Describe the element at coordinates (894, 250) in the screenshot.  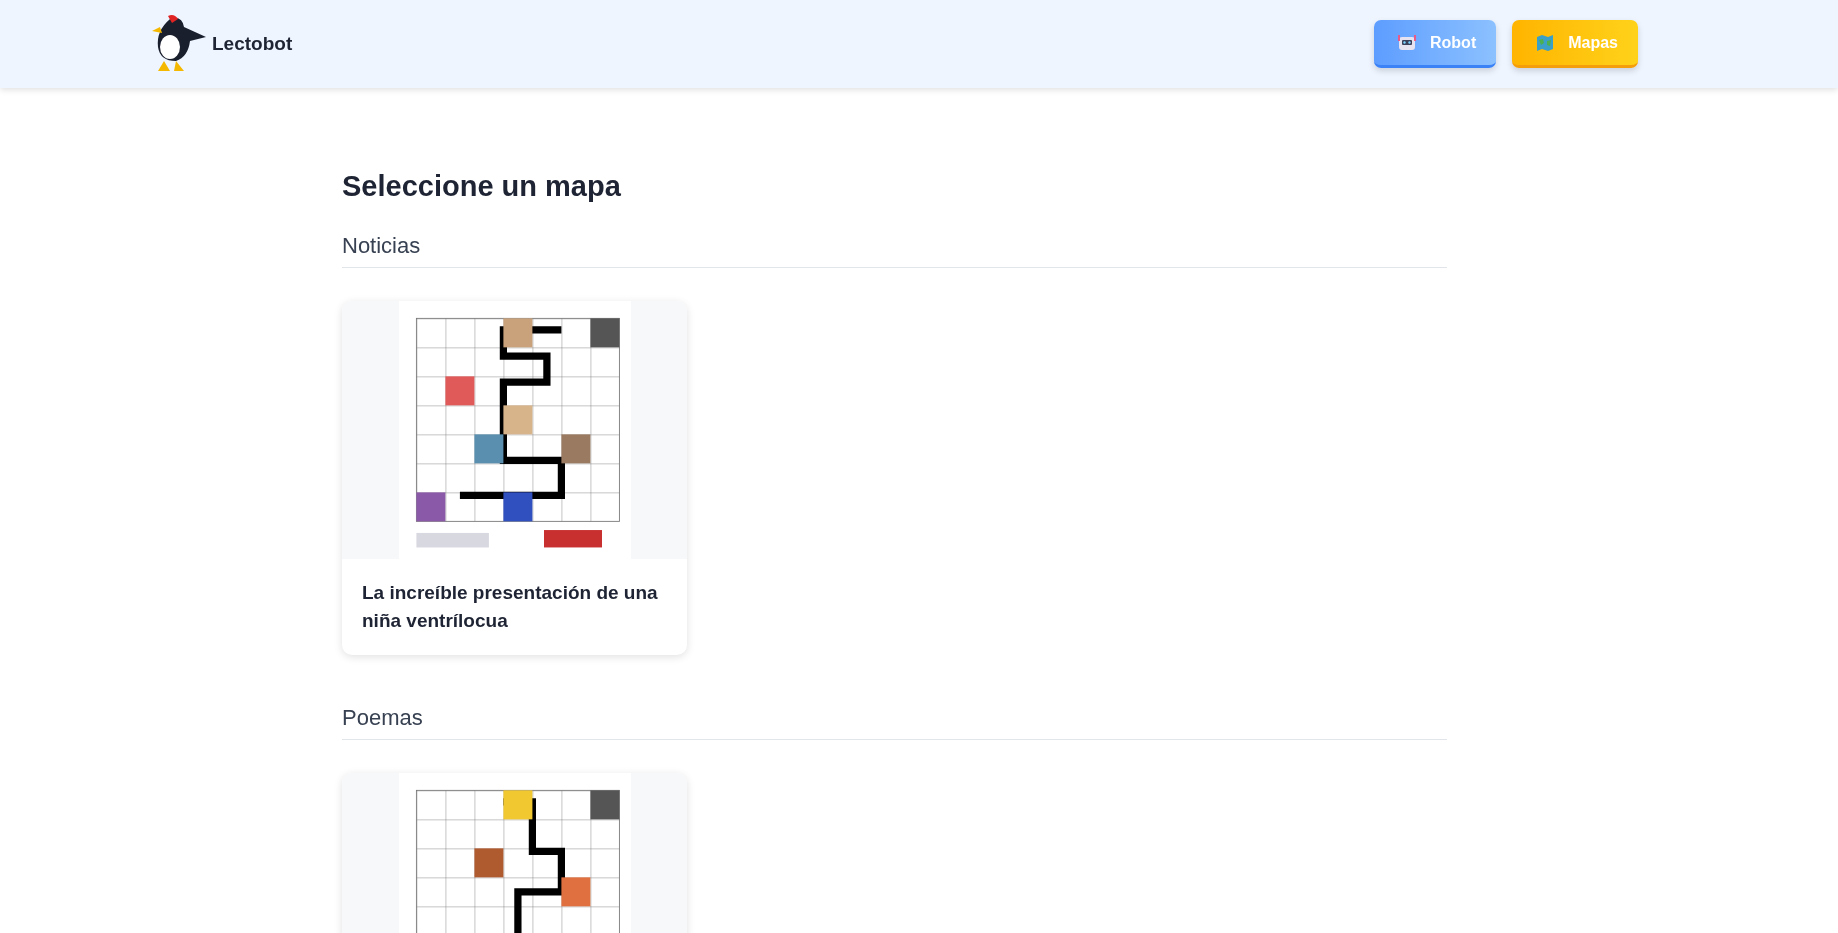
I see `section-heading: Noticias` at that location.